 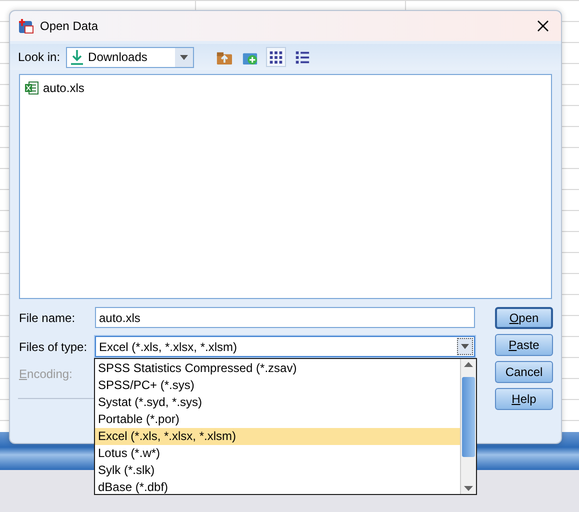 What do you see at coordinates (277, 470) in the screenshot?
I see `file-type-option: Sylk (*.slk)` at bounding box center [277, 470].